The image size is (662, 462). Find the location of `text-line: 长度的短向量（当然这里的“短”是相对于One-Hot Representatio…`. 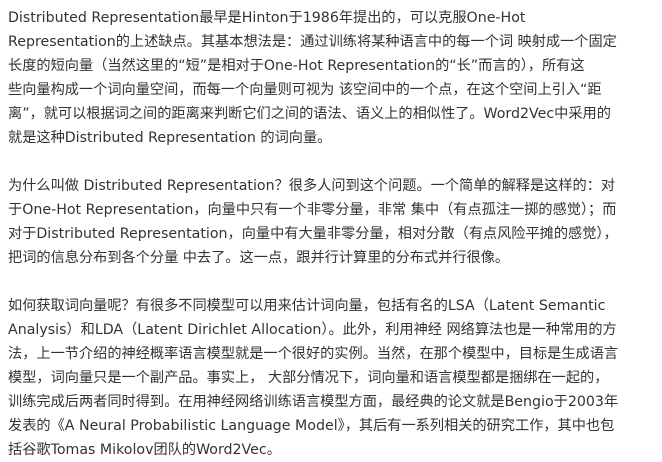

text-line: 长度的短向量（当然这里的“短”是相对于One-Hot Representatio… is located at coordinates (296, 66).